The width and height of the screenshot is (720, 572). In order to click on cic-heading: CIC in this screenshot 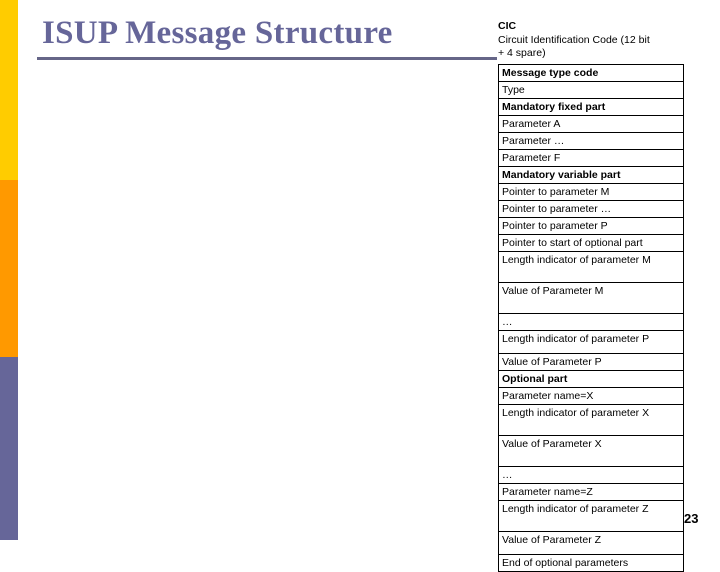, I will do `click(507, 26)`.